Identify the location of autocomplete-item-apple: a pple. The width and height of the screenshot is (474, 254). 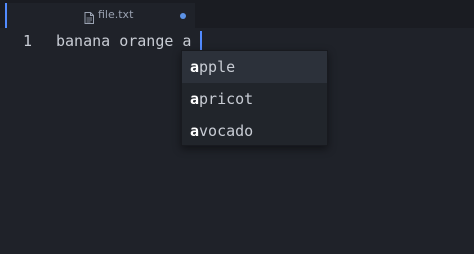
(254, 67).